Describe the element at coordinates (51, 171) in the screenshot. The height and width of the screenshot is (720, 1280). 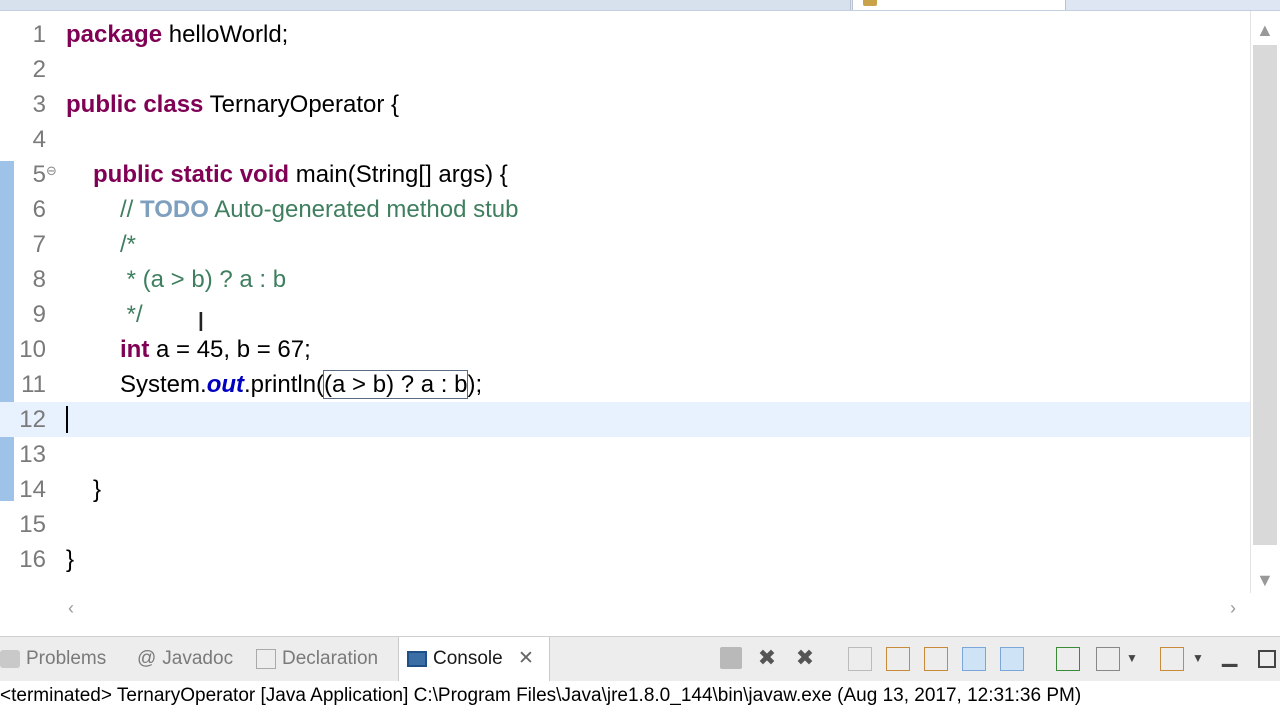
I see `fold-collapse-icon: ⊖` at that location.